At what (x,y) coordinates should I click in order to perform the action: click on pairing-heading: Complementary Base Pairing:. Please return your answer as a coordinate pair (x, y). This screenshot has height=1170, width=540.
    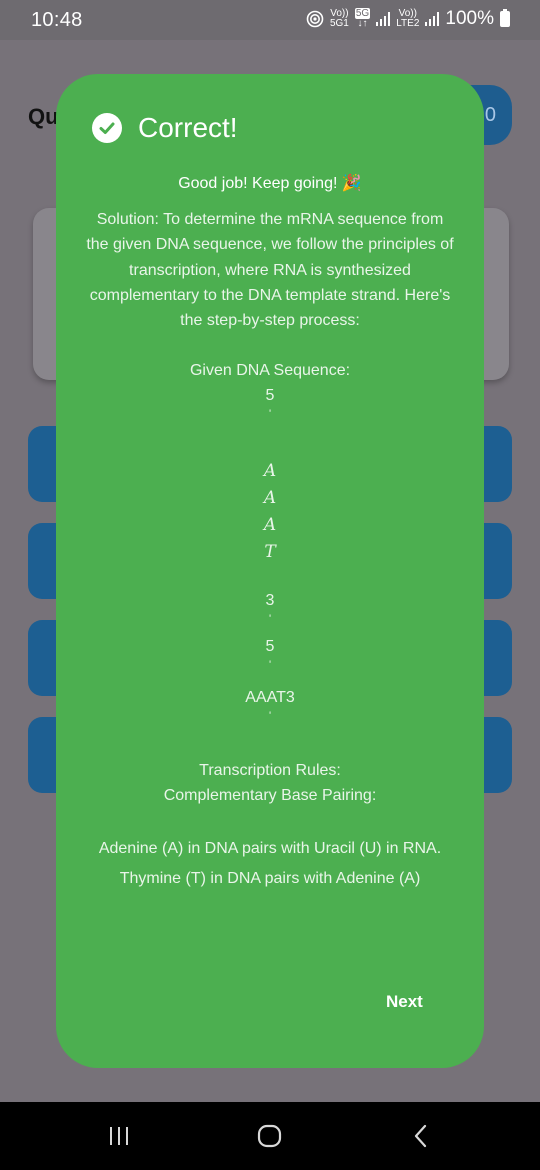
    Looking at the image, I should click on (270, 796).